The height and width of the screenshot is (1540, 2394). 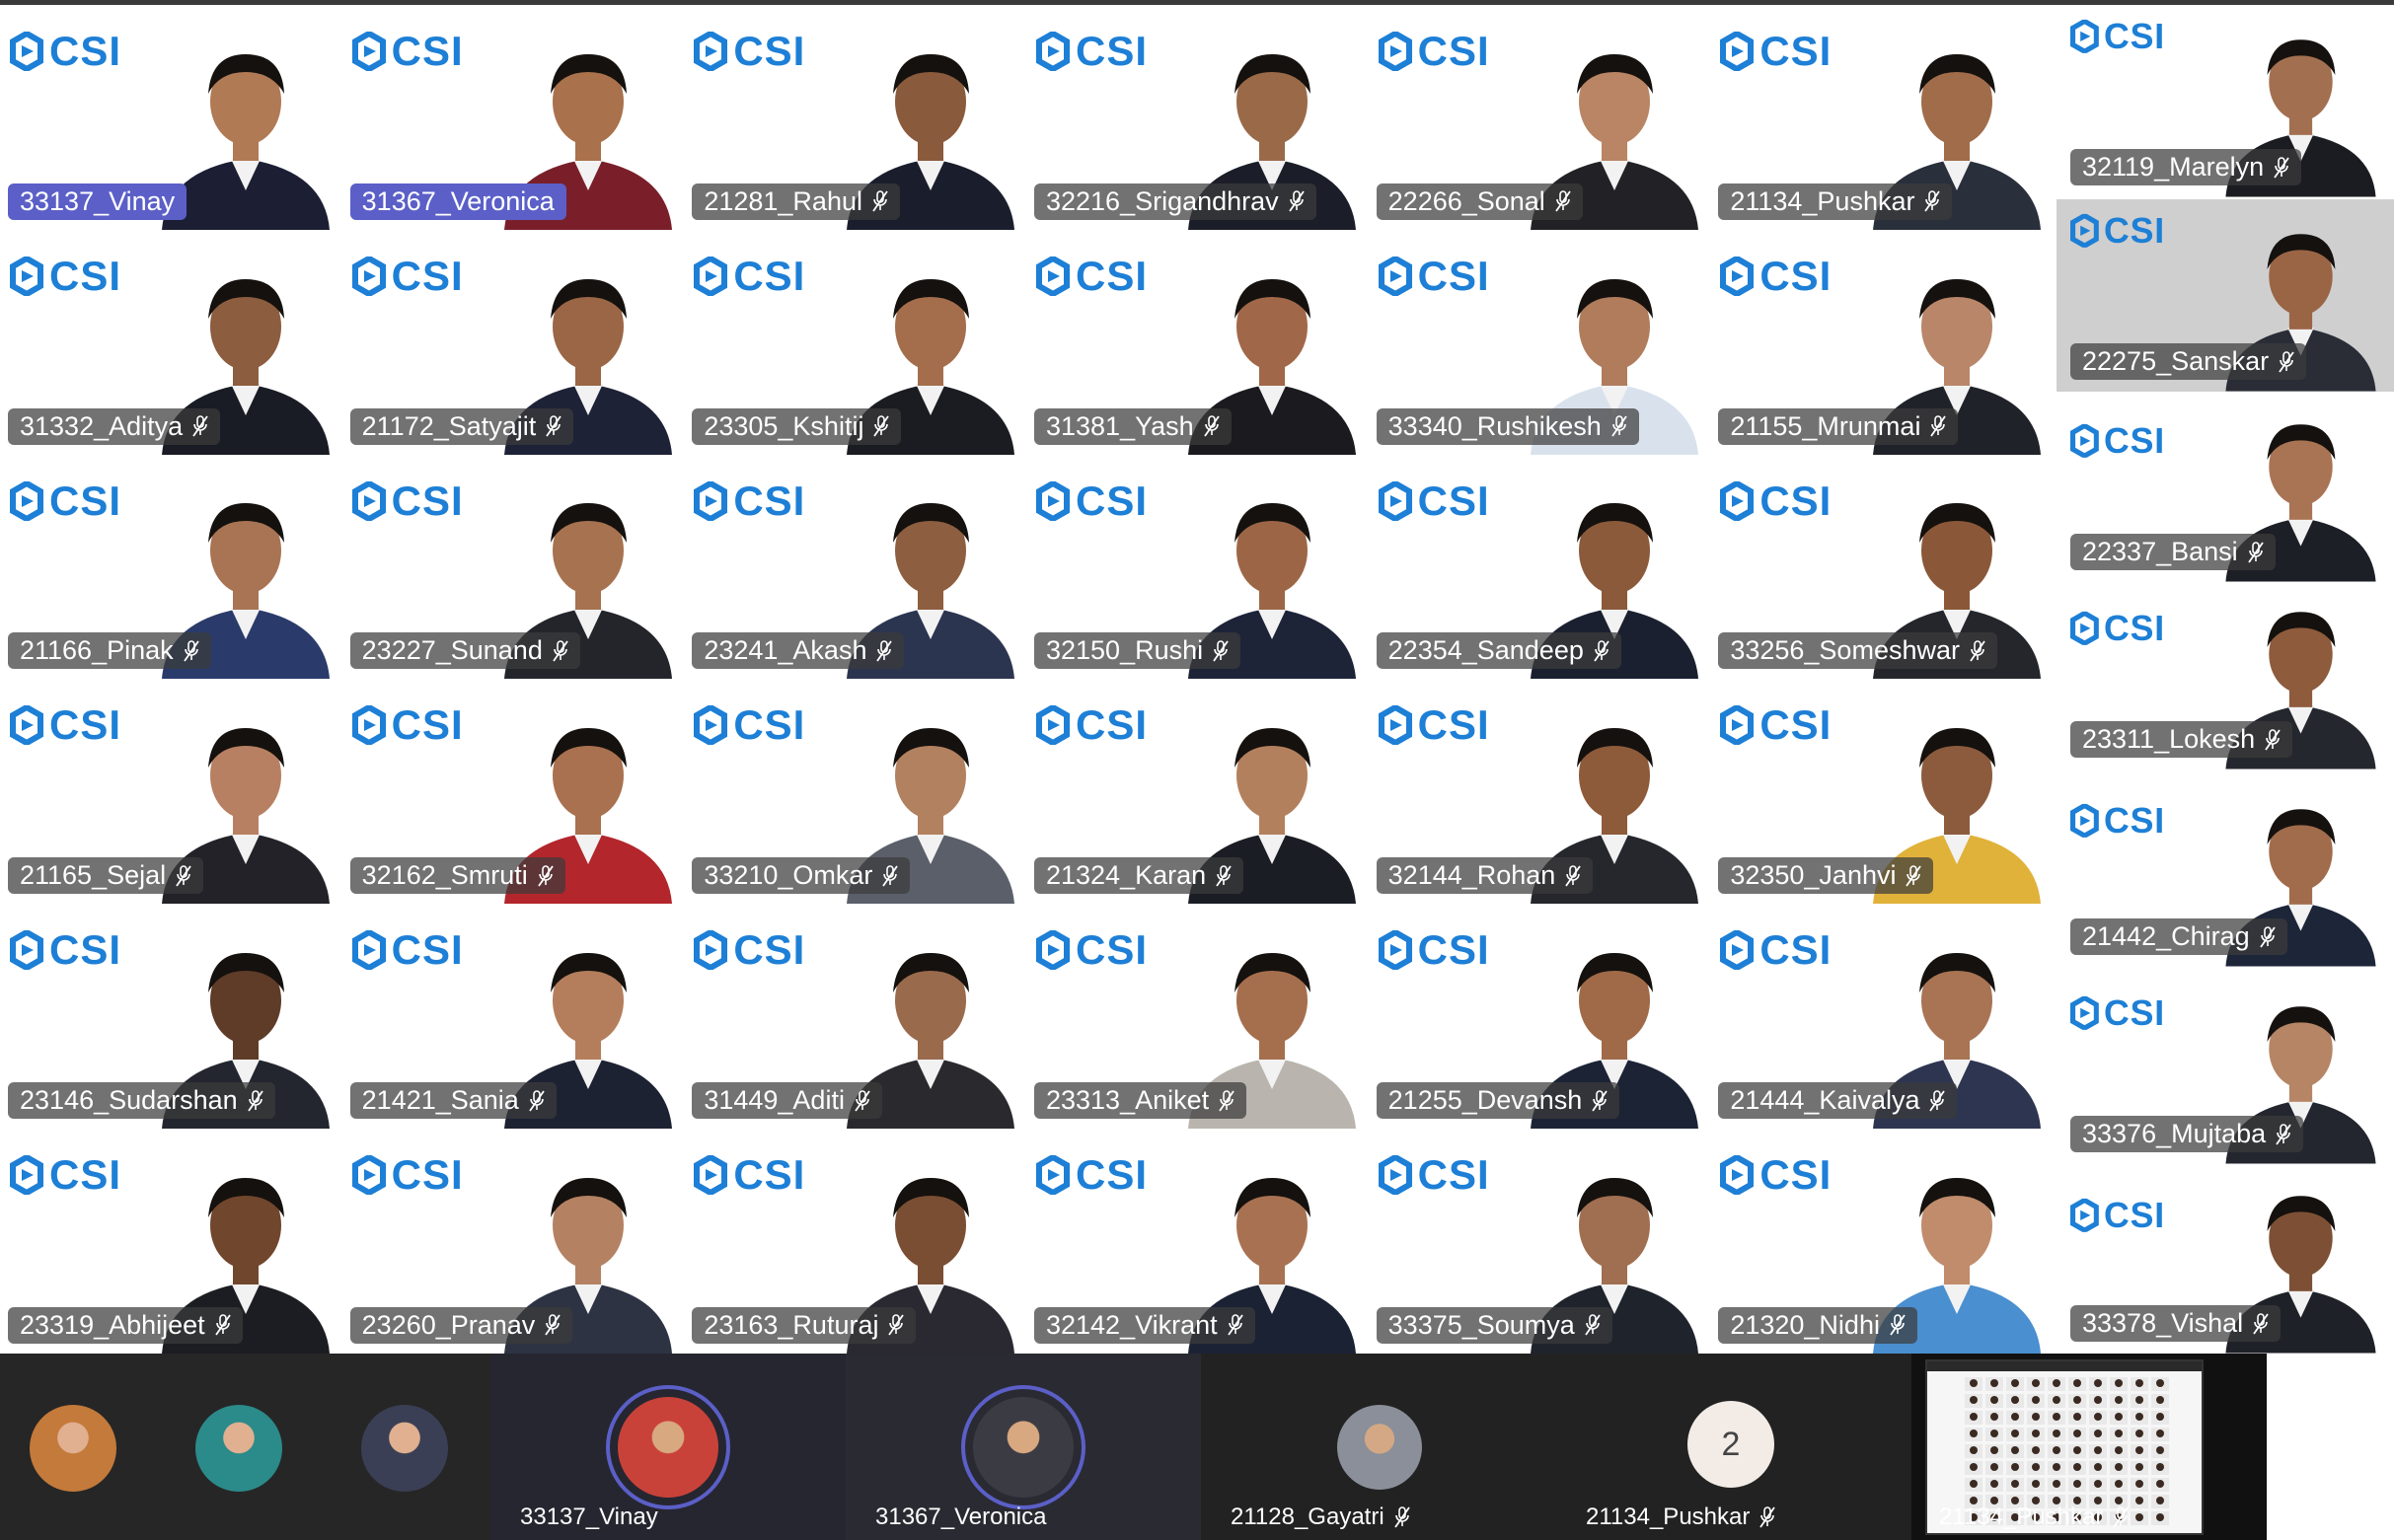 What do you see at coordinates (855, 1241) in the screenshot?
I see `video-tile: CSI 23163_Ruturaj` at bounding box center [855, 1241].